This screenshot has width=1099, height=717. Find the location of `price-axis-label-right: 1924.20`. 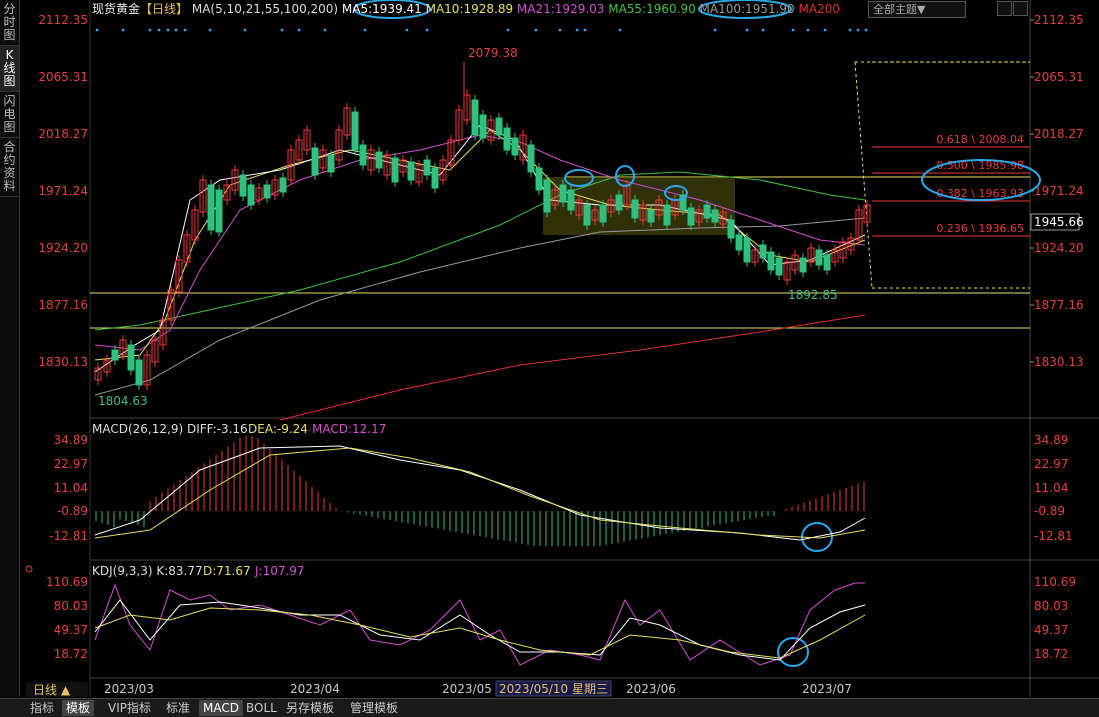

price-axis-label-right: 1924.20 is located at coordinates (1059, 248).